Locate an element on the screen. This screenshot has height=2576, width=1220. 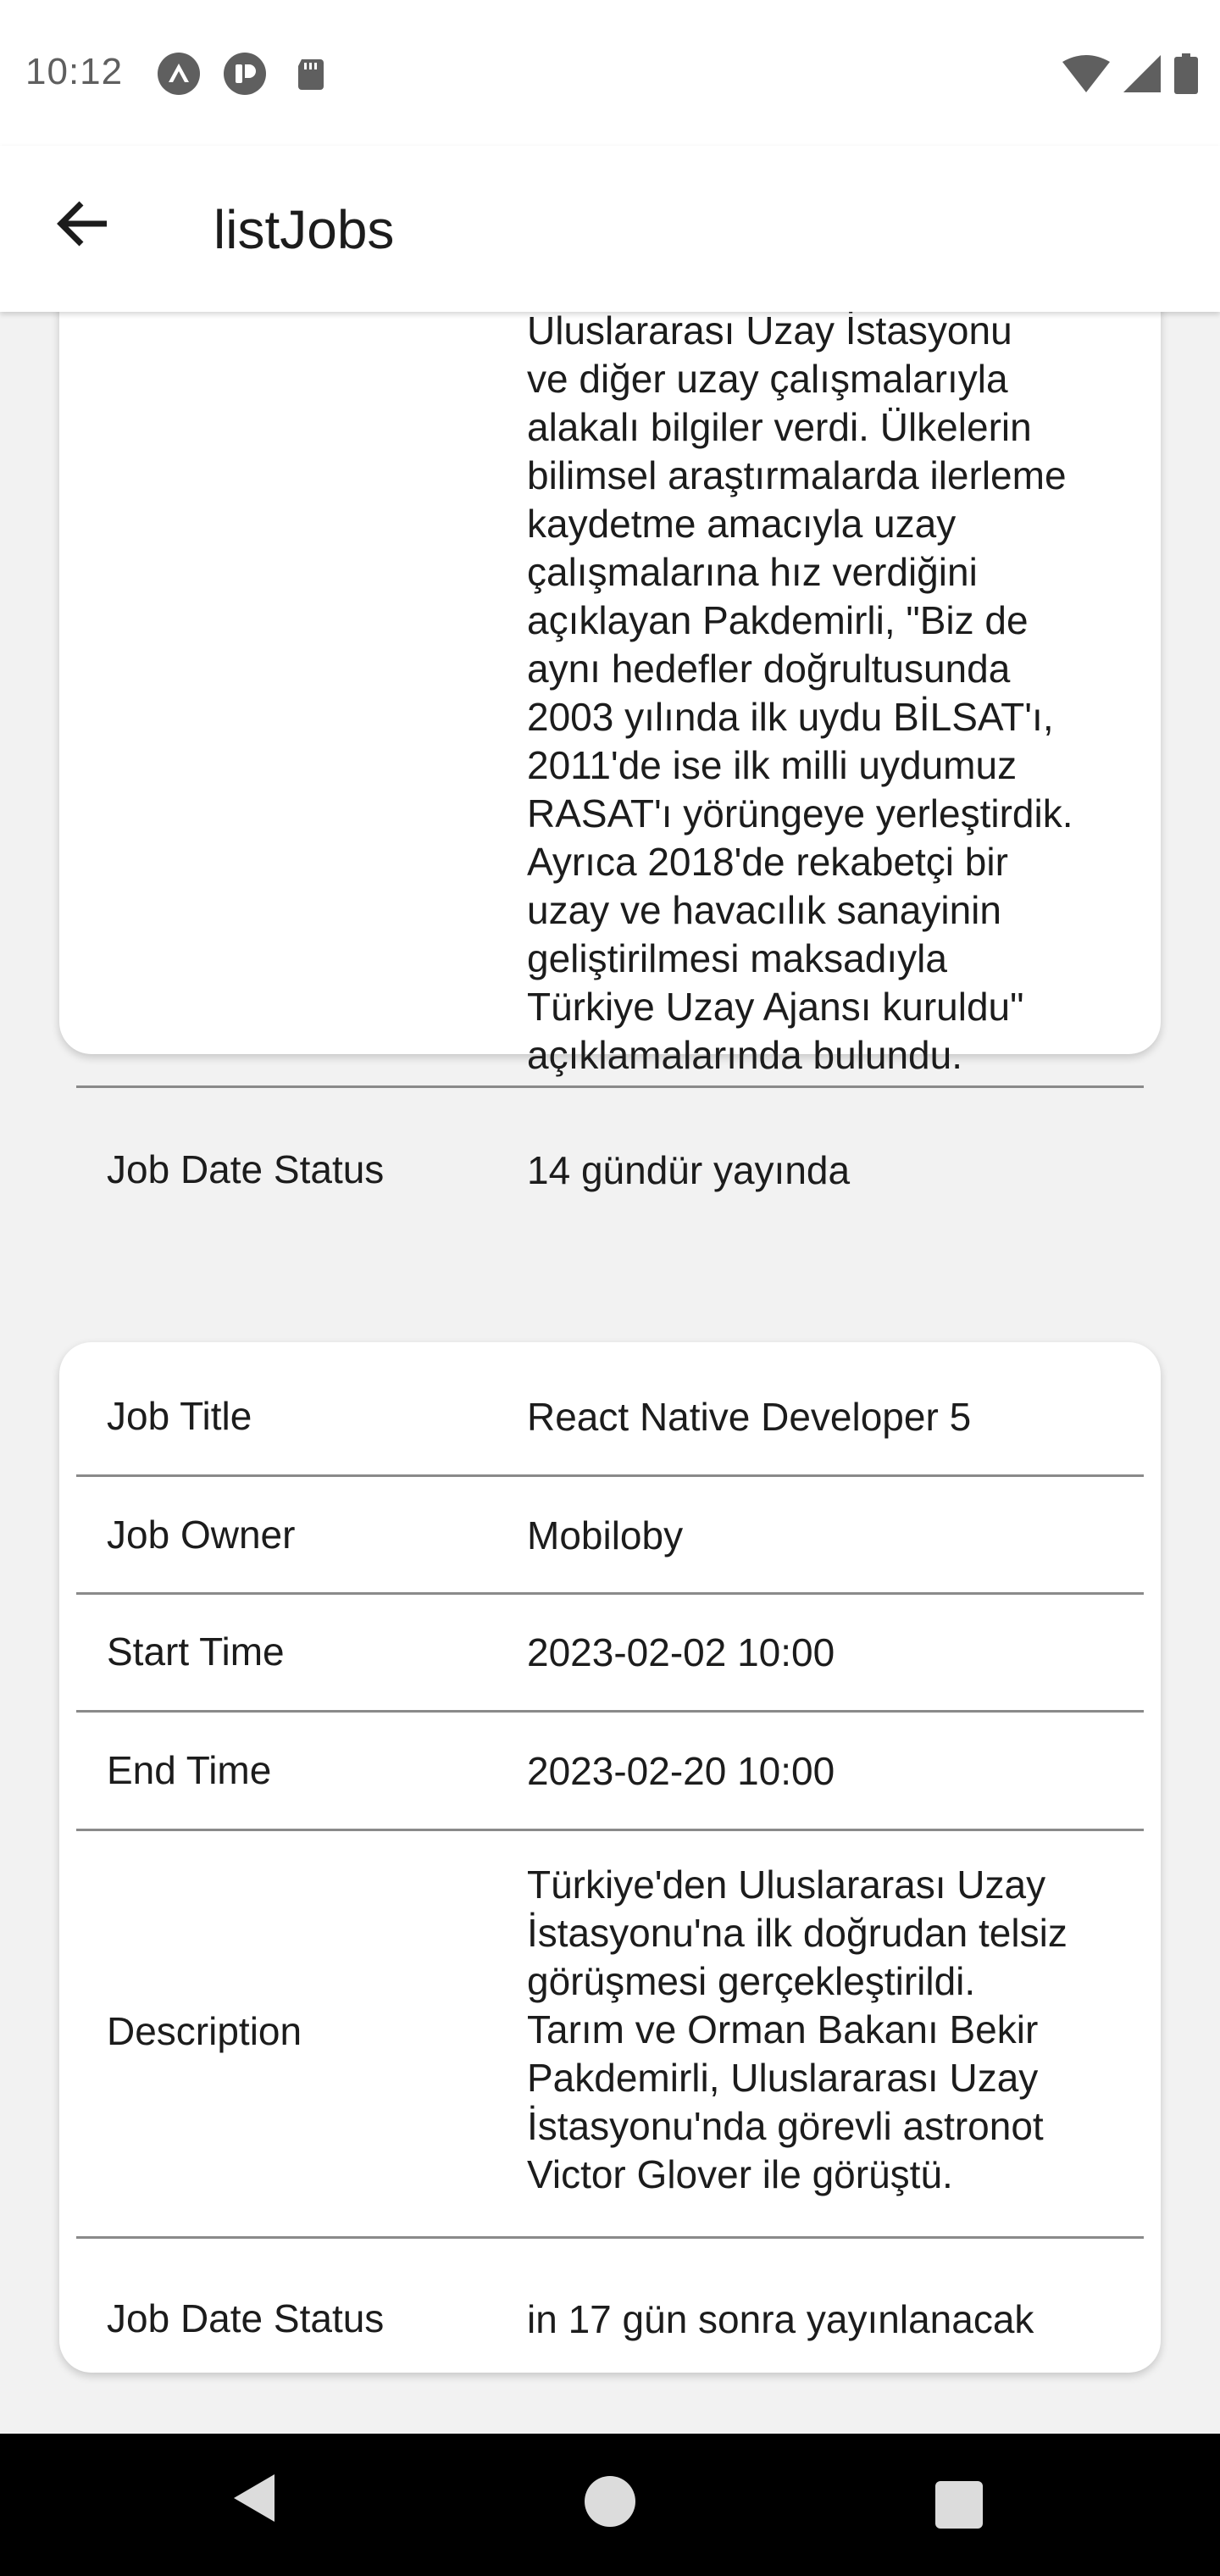
back-button is located at coordinates (83, 224).